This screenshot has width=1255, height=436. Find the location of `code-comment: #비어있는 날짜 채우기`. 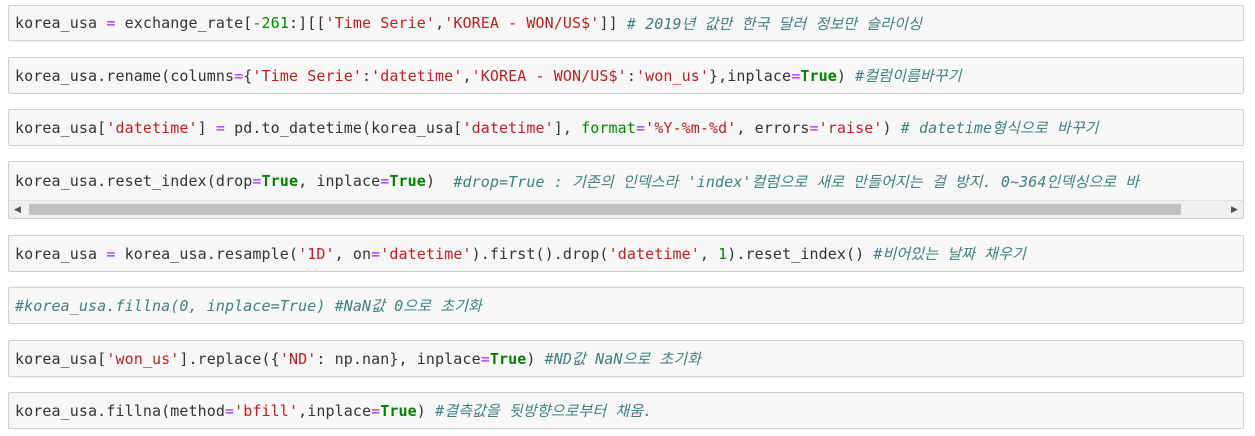

code-comment: #비어있는 날짜 채우기 is located at coordinates (949, 254).